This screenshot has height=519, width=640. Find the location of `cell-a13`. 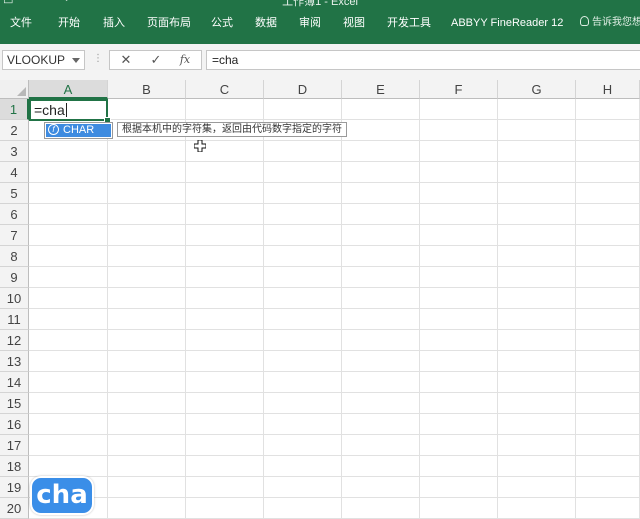

cell-a13 is located at coordinates (68, 361).